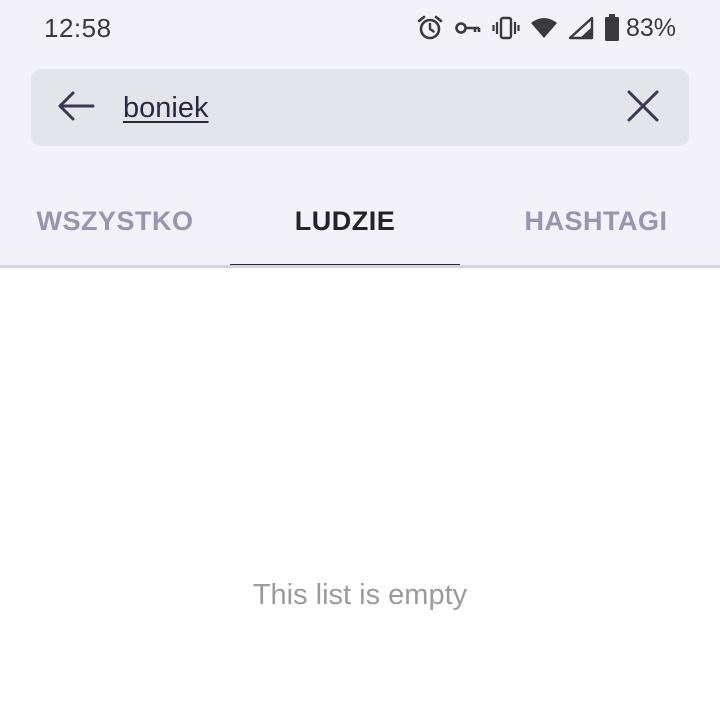 The width and height of the screenshot is (720, 711). I want to click on cell-signal-icon, so click(581, 28).